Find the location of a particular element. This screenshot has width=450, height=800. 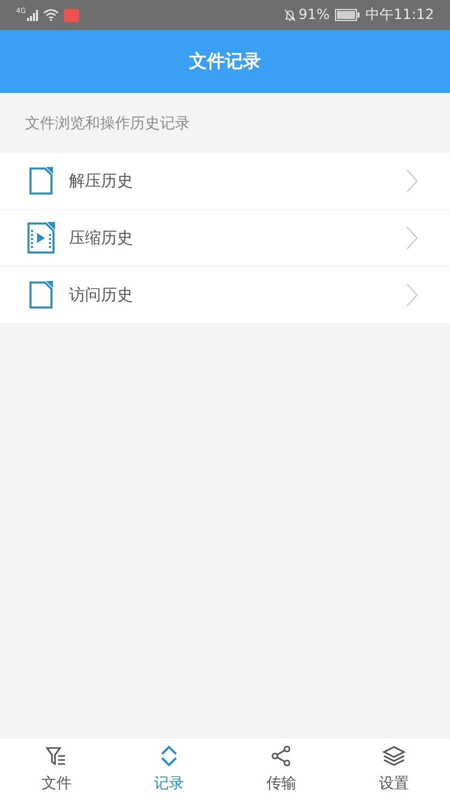

share-icon is located at coordinates (281, 756).